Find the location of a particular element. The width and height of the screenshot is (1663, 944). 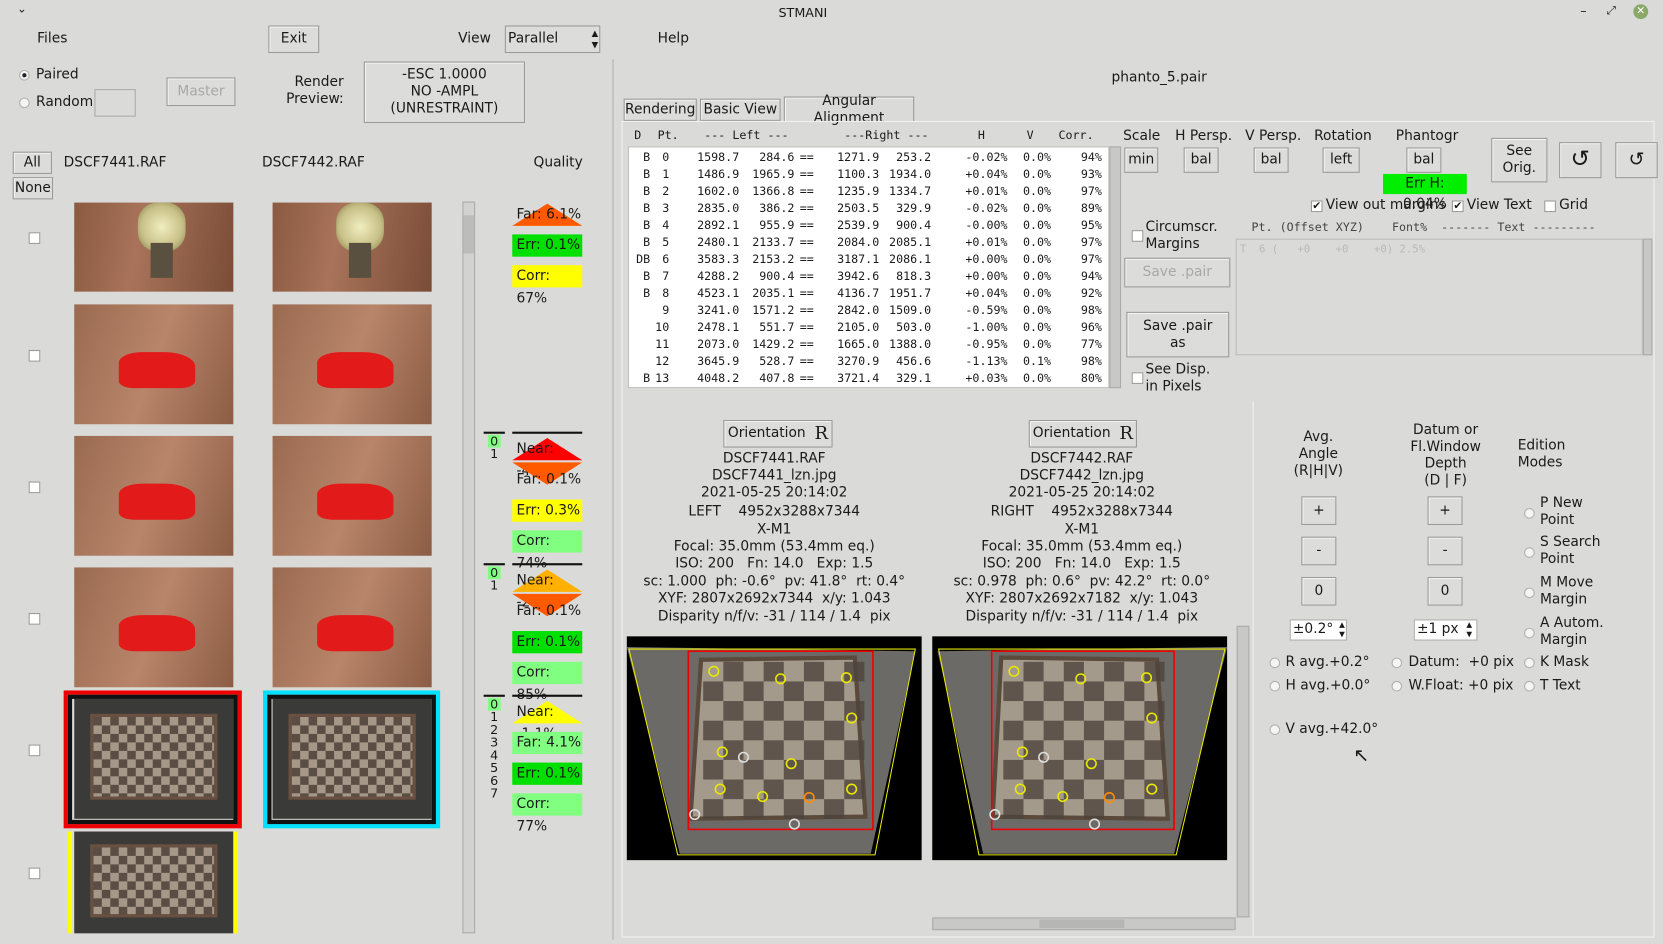

angle-zero-button: 0 is located at coordinates (1319, 591).